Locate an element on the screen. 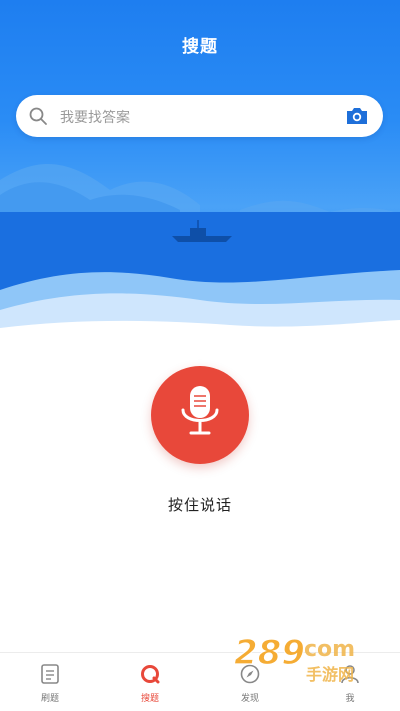 Image resolution: width=400 pixels, height=711 pixels. tab-search: 搜题 is located at coordinates (150, 682).